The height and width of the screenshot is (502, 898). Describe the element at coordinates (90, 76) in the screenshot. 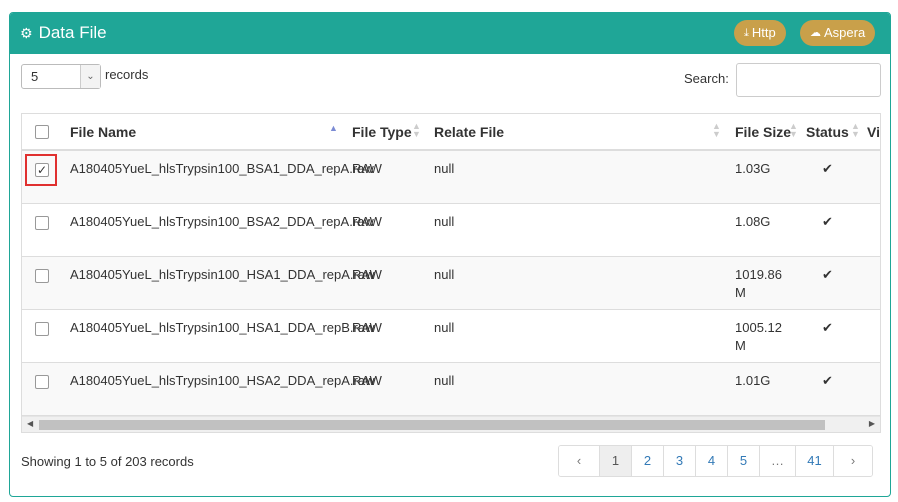

I see `chevron-down-icon: ⌄` at that location.